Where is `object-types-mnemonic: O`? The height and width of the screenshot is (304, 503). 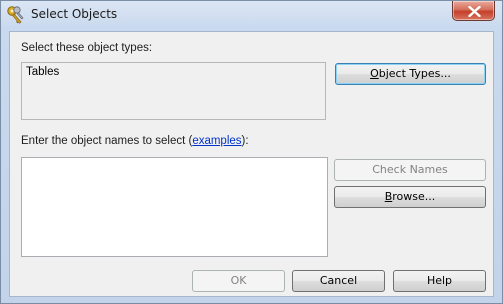
object-types-mnemonic: O is located at coordinates (374, 73).